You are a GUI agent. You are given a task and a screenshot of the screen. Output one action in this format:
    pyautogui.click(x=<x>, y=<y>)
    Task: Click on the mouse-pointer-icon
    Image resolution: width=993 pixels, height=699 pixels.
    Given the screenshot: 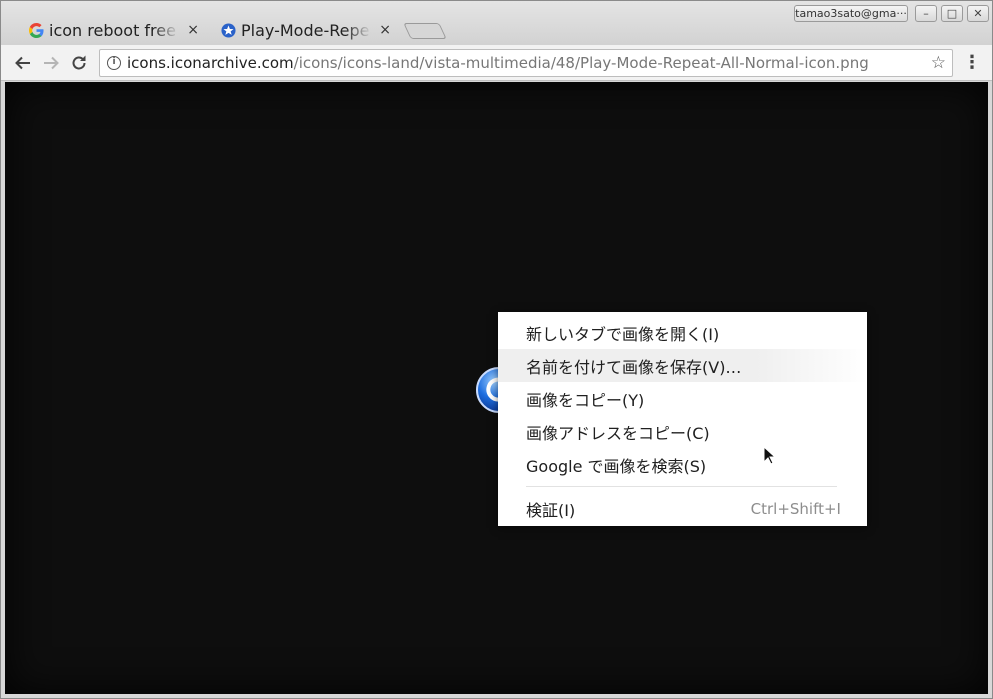 What is the action you would take?
    pyautogui.click(x=770, y=455)
    